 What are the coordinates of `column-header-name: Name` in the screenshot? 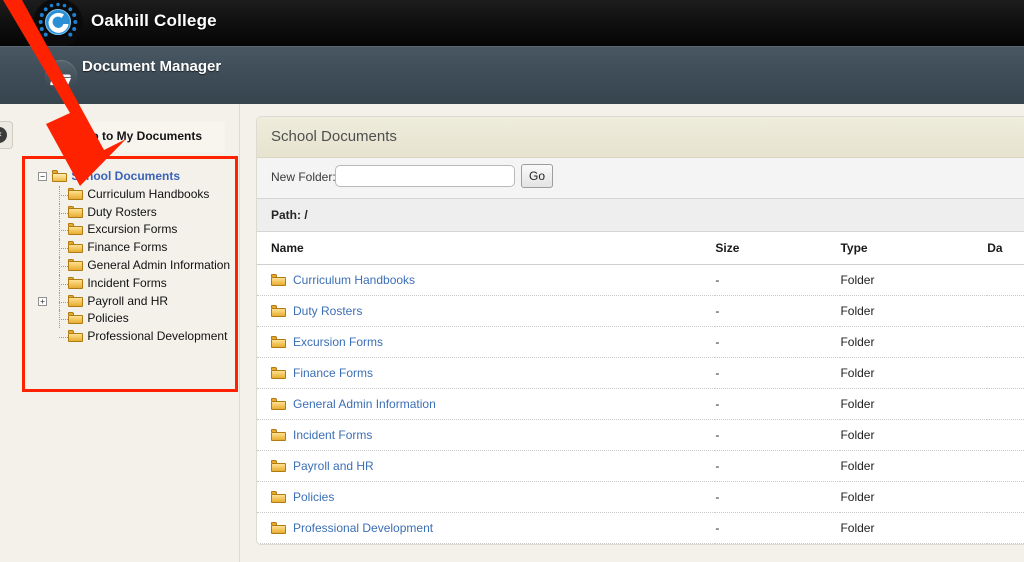 It's located at (486, 248).